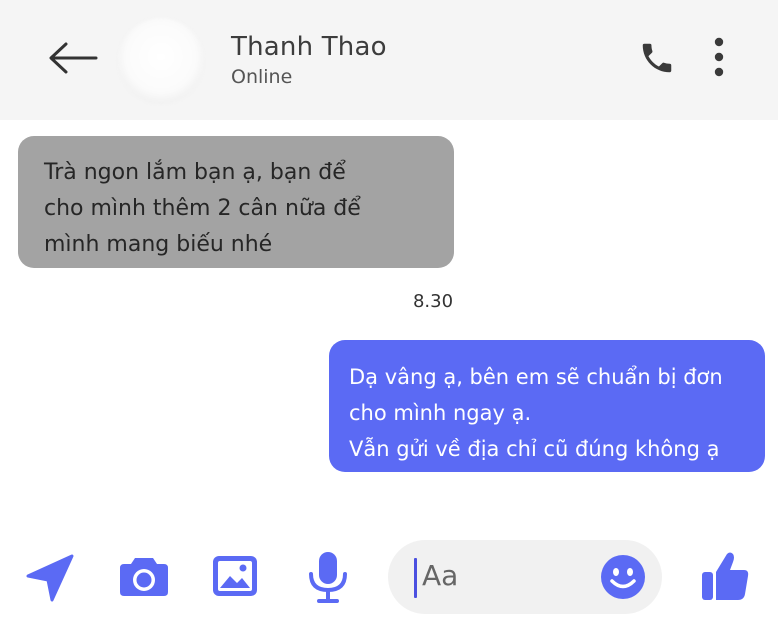 The image size is (778, 629). What do you see at coordinates (309, 47) in the screenshot?
I see `contact-name: Thanh Thao` at bounding box center [309, 47].